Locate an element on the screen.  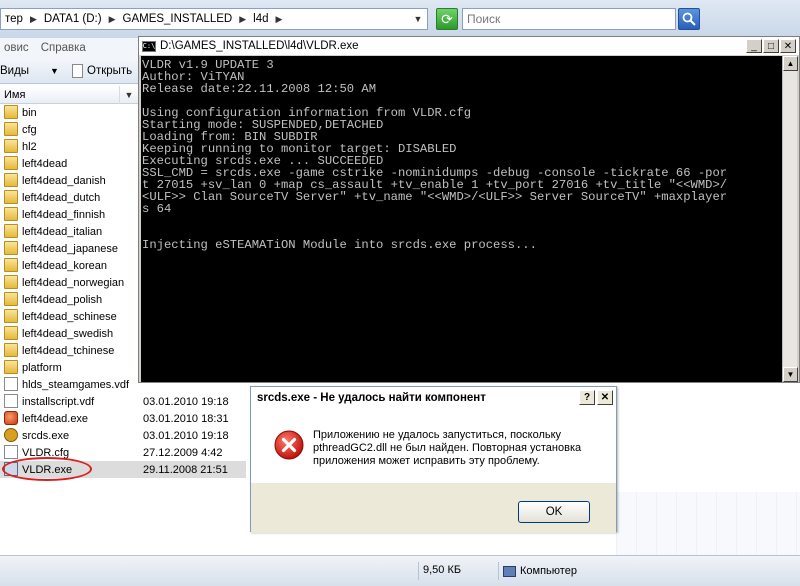
left4dead-app-icon is located at coordinates (11, 418).